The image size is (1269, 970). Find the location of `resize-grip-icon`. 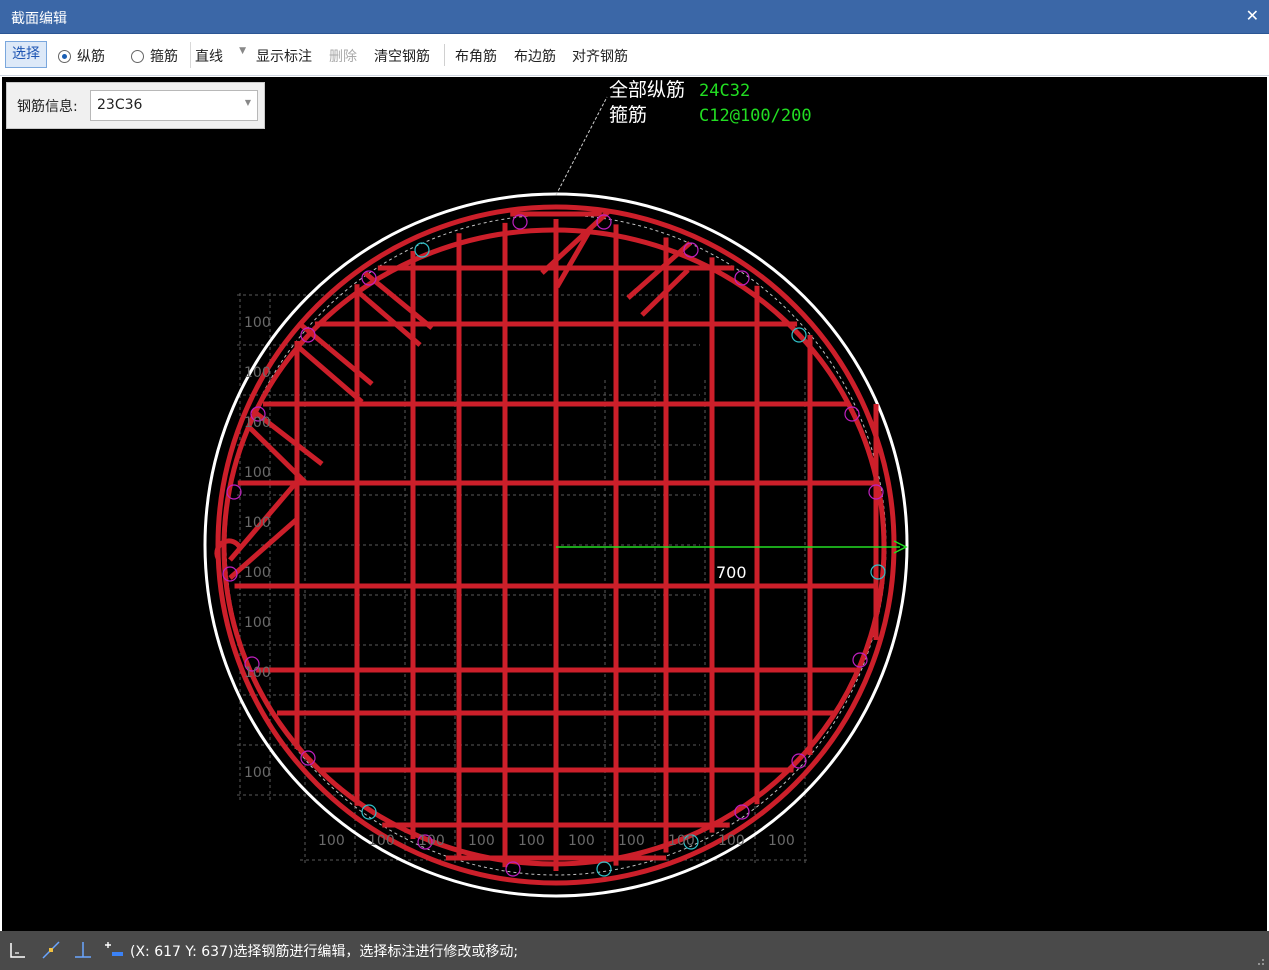

resize-grip-icon is located at coordinates (1260, 961).